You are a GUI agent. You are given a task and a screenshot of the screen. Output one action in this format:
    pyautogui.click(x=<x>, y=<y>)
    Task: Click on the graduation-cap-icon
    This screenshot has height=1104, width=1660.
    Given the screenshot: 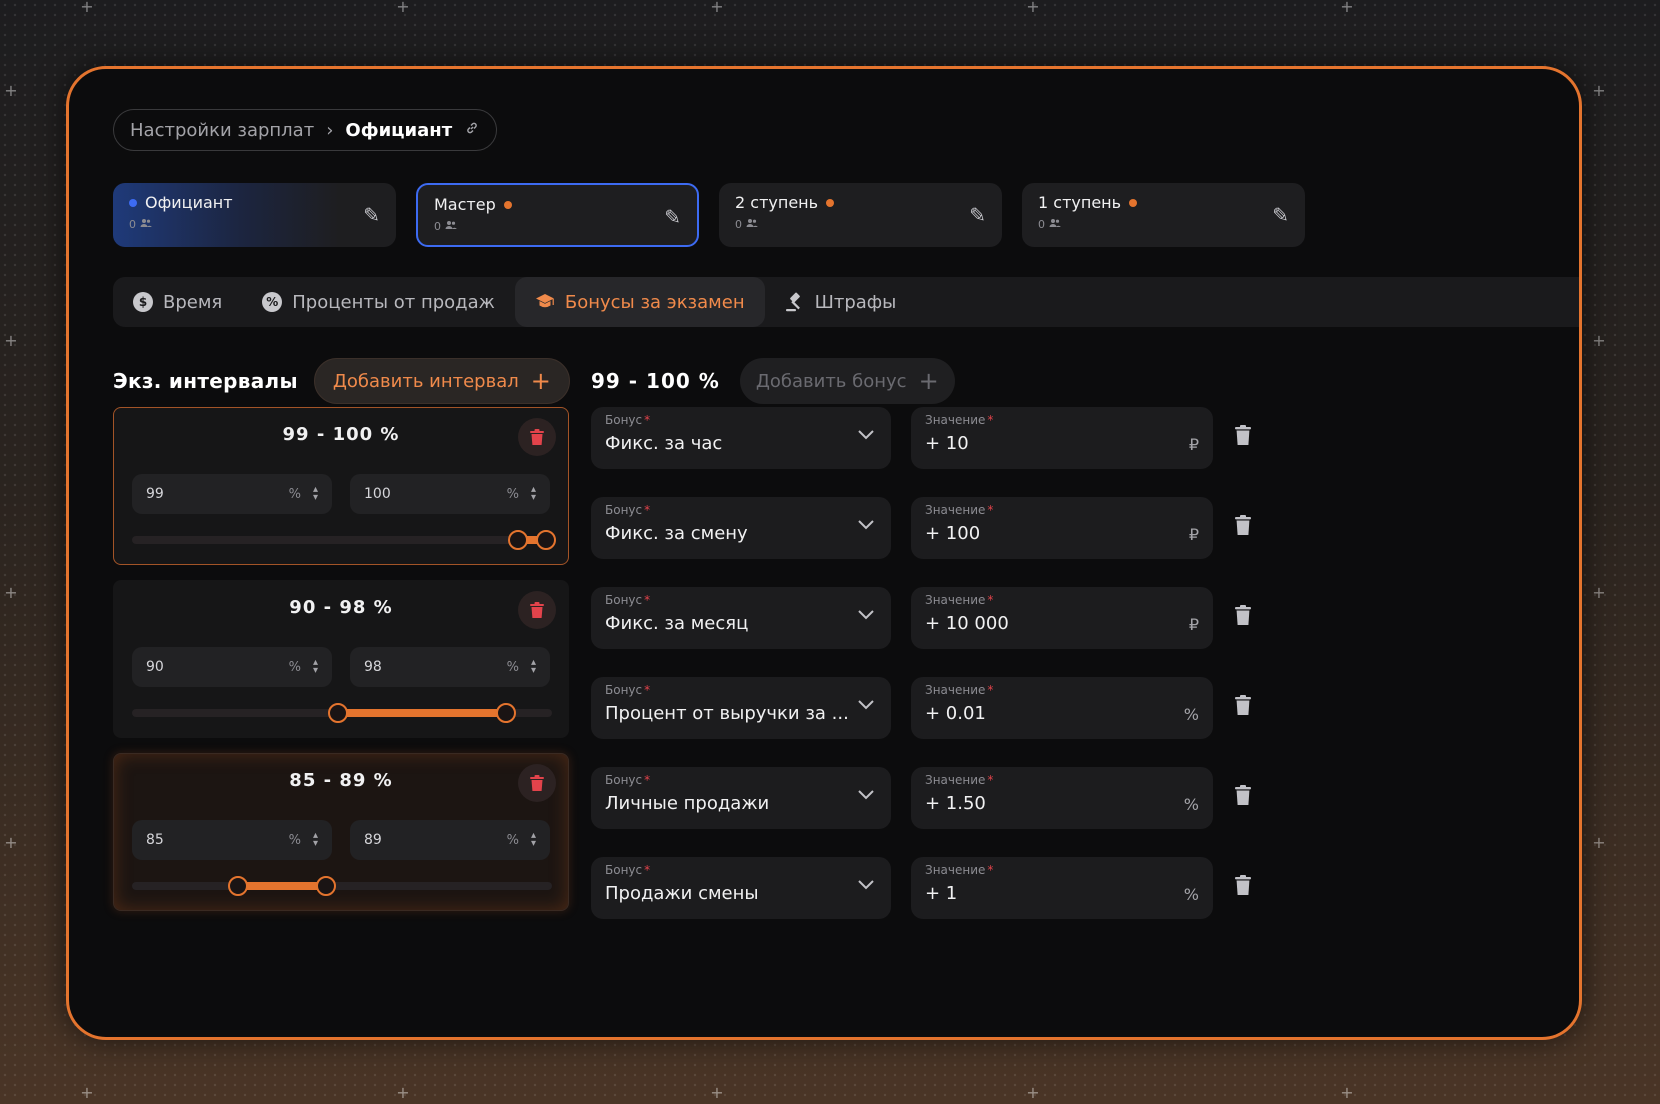 What is the action you would take?
    pyautogui.click(x=545, y=302)
    